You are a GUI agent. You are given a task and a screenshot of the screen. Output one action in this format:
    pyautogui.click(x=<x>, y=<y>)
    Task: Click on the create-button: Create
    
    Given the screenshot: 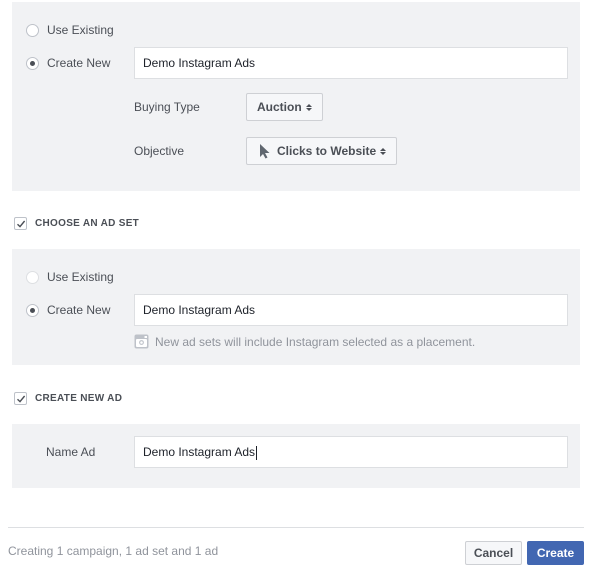 What is the action you would take?
    pyautogui.click(x=555, y=553)
    